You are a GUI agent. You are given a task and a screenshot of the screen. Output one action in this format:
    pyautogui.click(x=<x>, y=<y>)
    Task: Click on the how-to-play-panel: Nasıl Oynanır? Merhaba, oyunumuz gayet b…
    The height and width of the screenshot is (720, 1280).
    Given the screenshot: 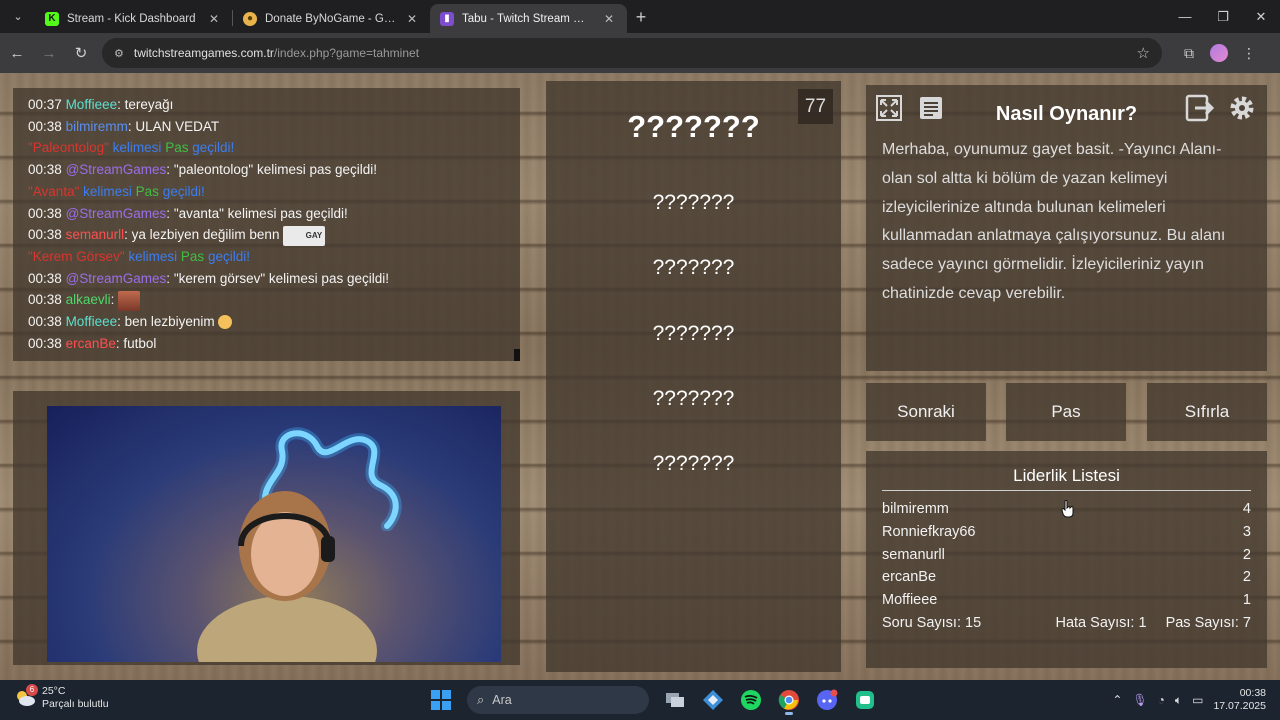 What is the action you would take?
    pyautogui.click(x=1066, y=228)
    